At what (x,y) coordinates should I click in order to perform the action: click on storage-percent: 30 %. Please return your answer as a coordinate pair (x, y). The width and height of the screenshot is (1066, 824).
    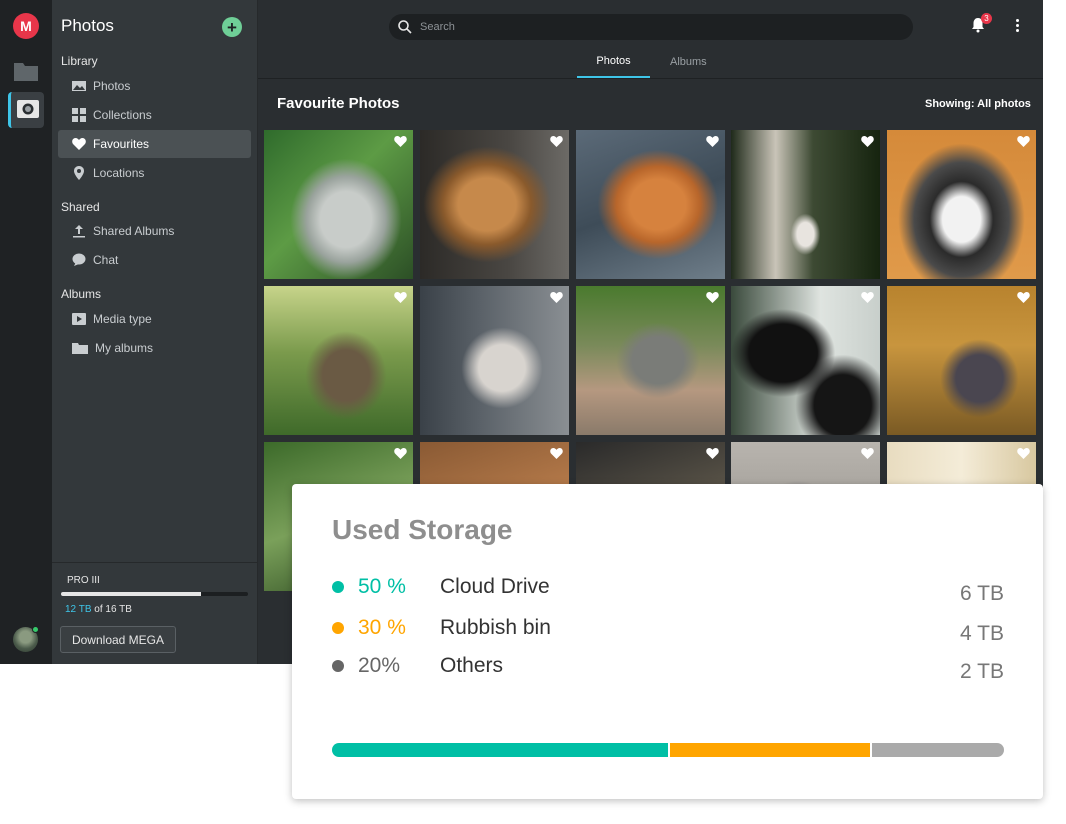
    Looking at the image, I should click on (382, 627).